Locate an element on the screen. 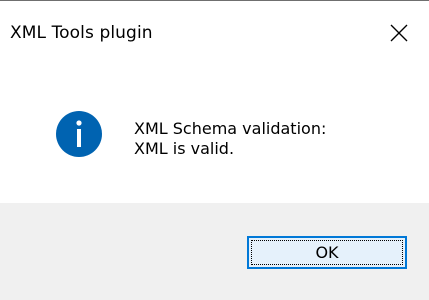 The image size is (429, 300). ok-button: OK is located at coordinates (327, 252).